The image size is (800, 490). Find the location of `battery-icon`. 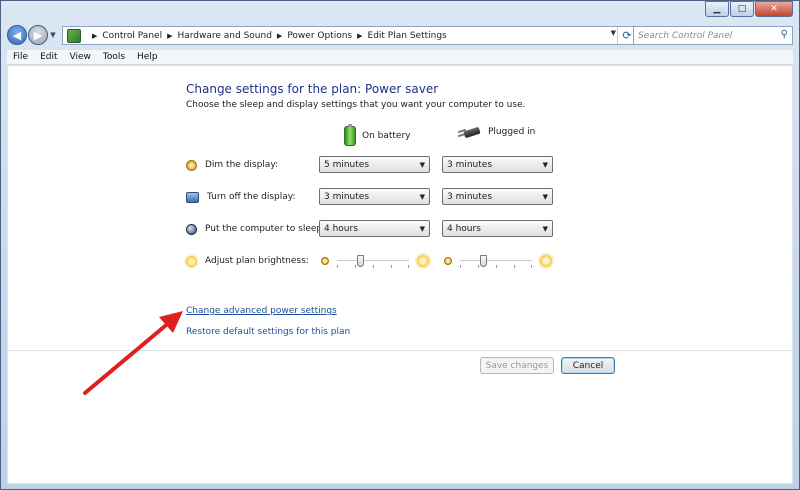

battery-icon is located at coordinates (350, 135).